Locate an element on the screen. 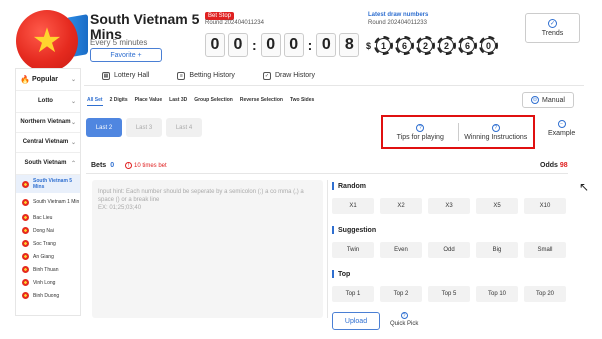 Image resolution: width=602 pixels, height=339 pixels. previous-round: Round 202404011233 is located at coordinates (397, 23).